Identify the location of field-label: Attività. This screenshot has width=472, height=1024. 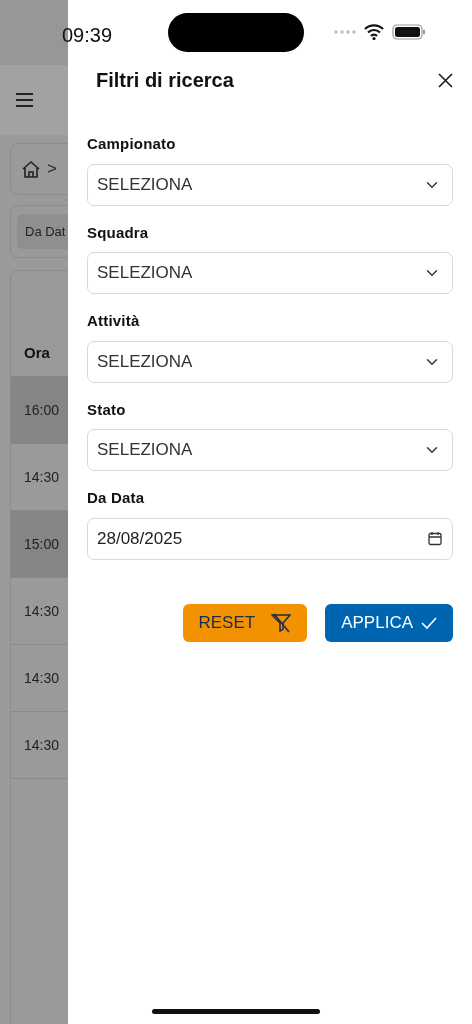
(114, 321).